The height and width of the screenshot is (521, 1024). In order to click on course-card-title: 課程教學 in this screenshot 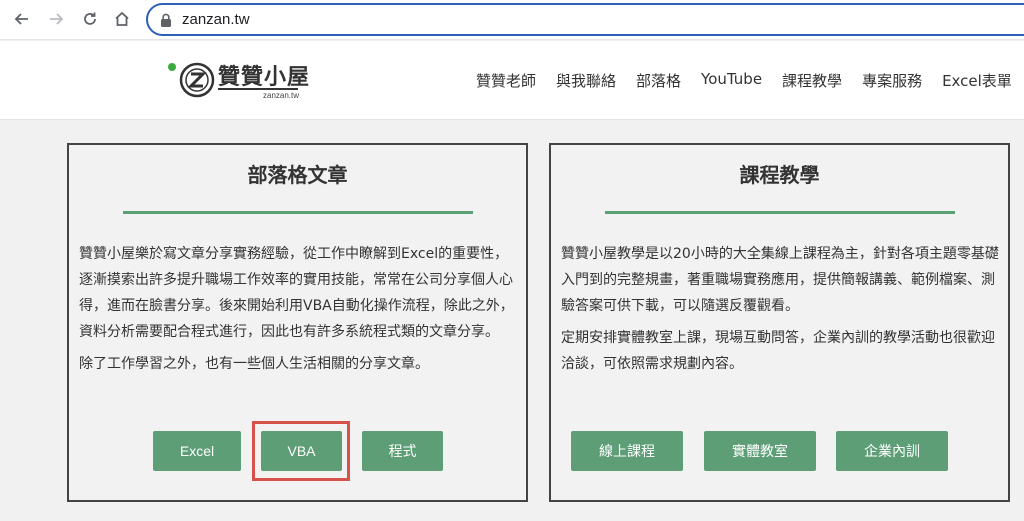, I will do `click(779, 175)`.